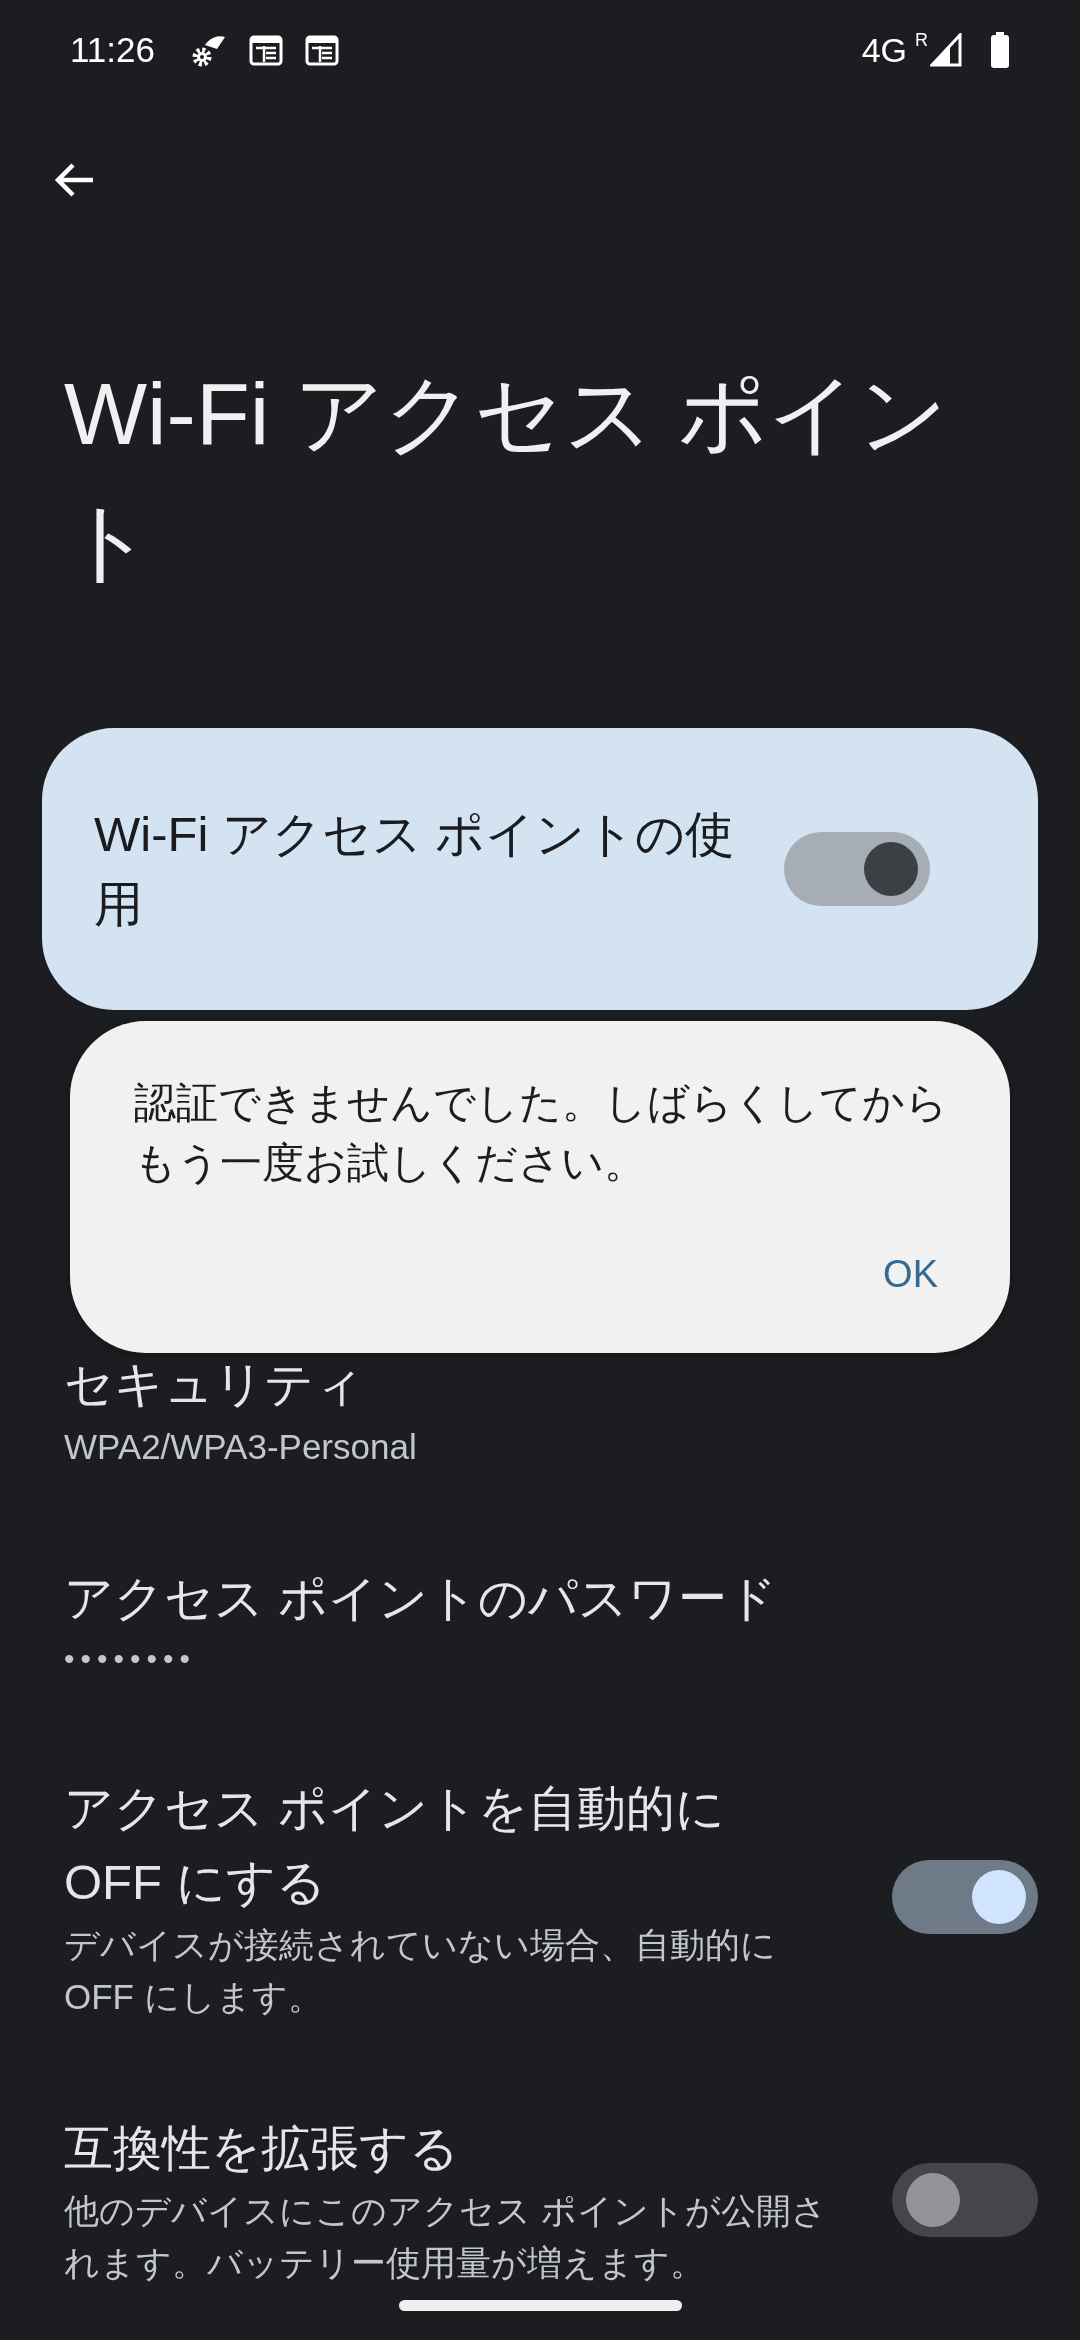  What do you see at coordinates (910, 1274) in the screenshot?
I see `ok-button: OK` at bounding box center [910, 1274].